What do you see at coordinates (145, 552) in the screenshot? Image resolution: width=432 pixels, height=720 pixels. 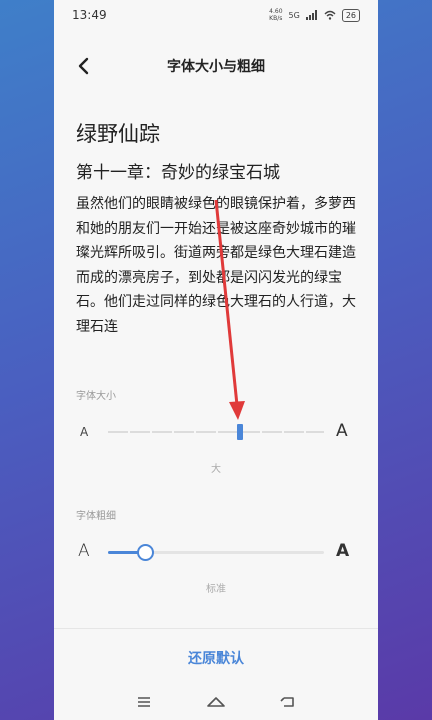 I see `font-weight-knob` at bounding box center [145, 552].